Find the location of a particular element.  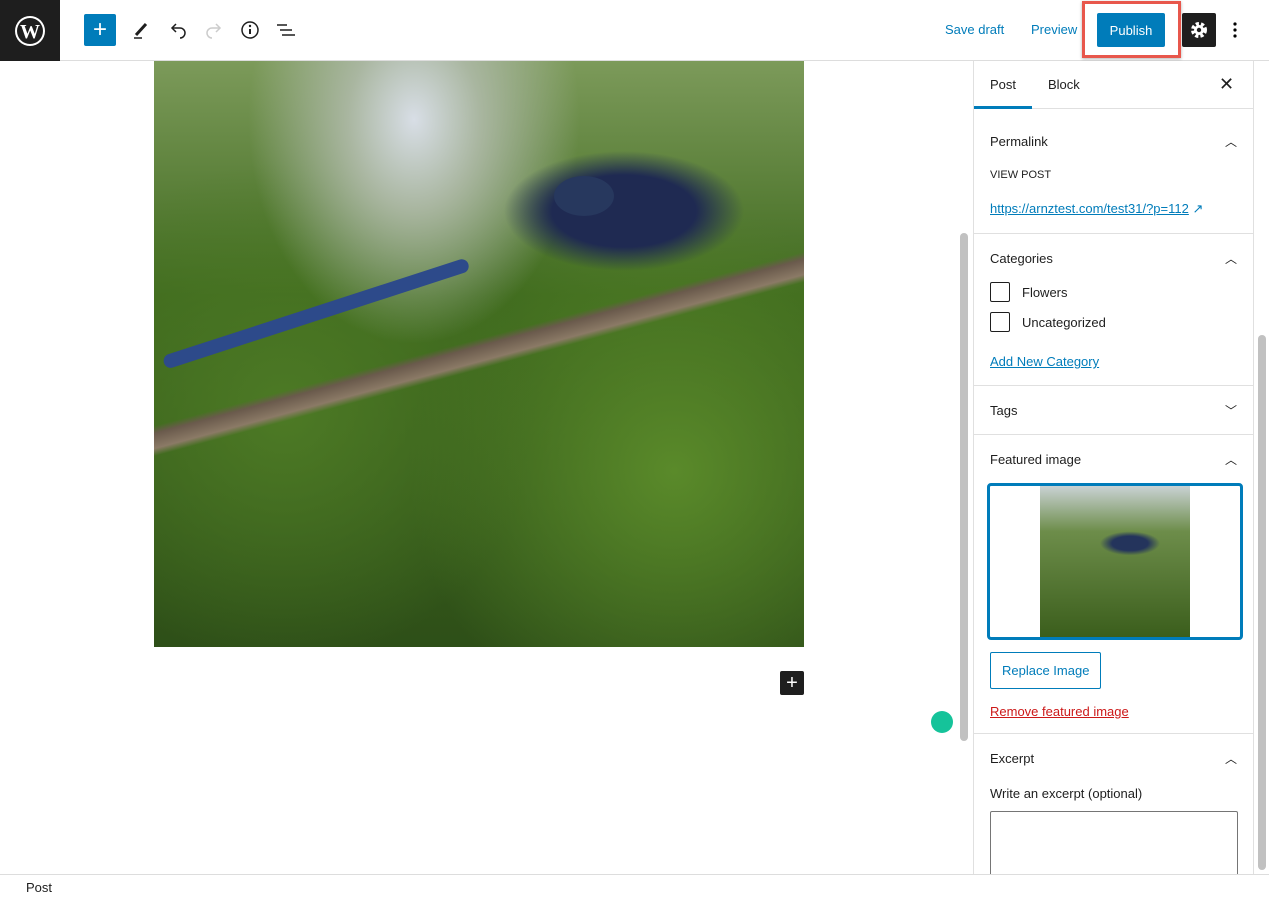

top-toolbar: W + Save draft Preview Publish is located at coordinates (634, 30).